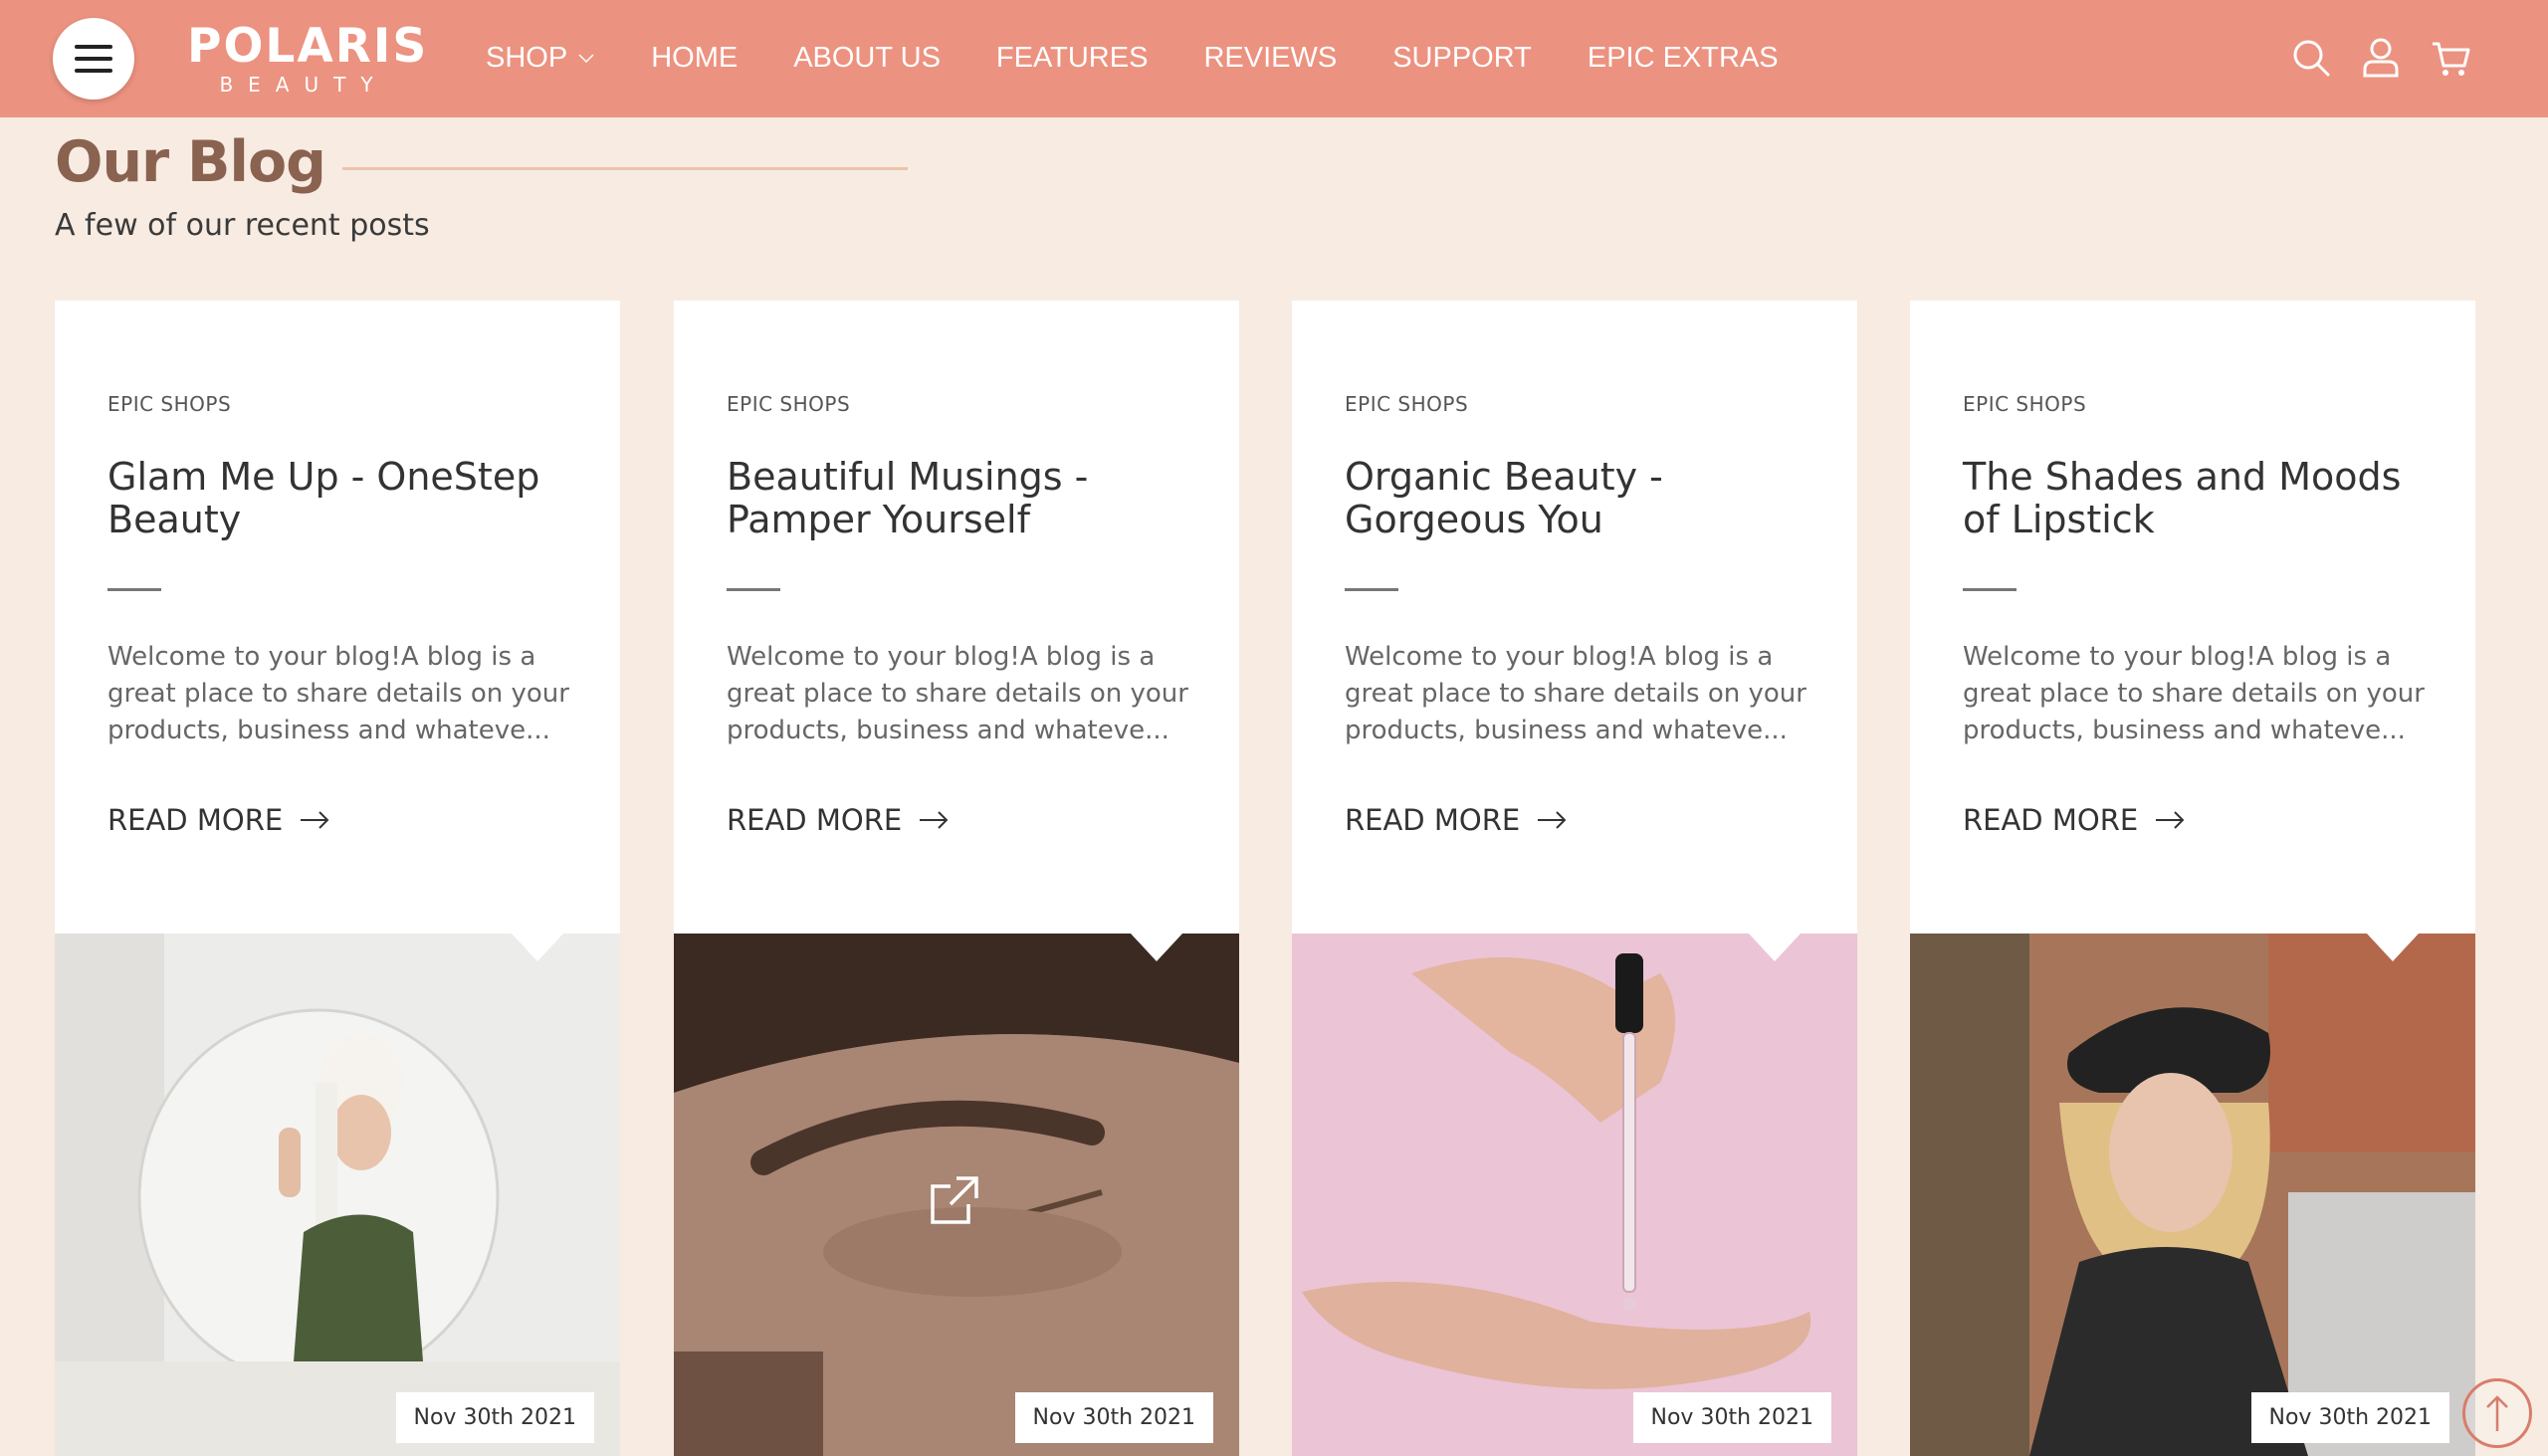  I want to click on scroll-to-top-button, so click(2497, 1413).